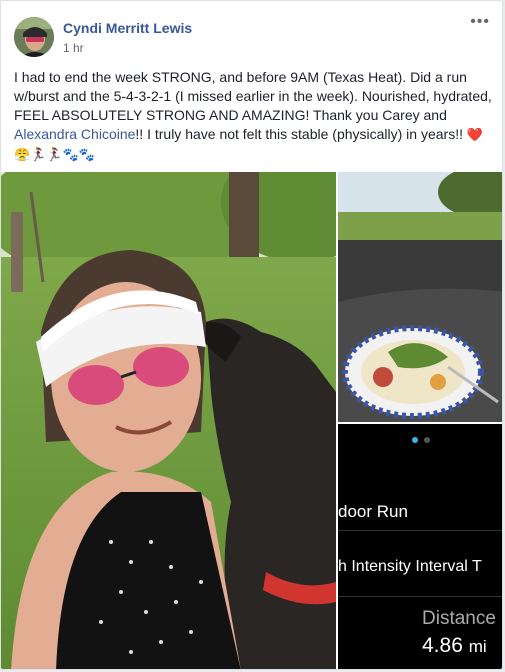 The height and width of the screenshot is (672, 505). I want to click on food-photo, so click(420, 297).